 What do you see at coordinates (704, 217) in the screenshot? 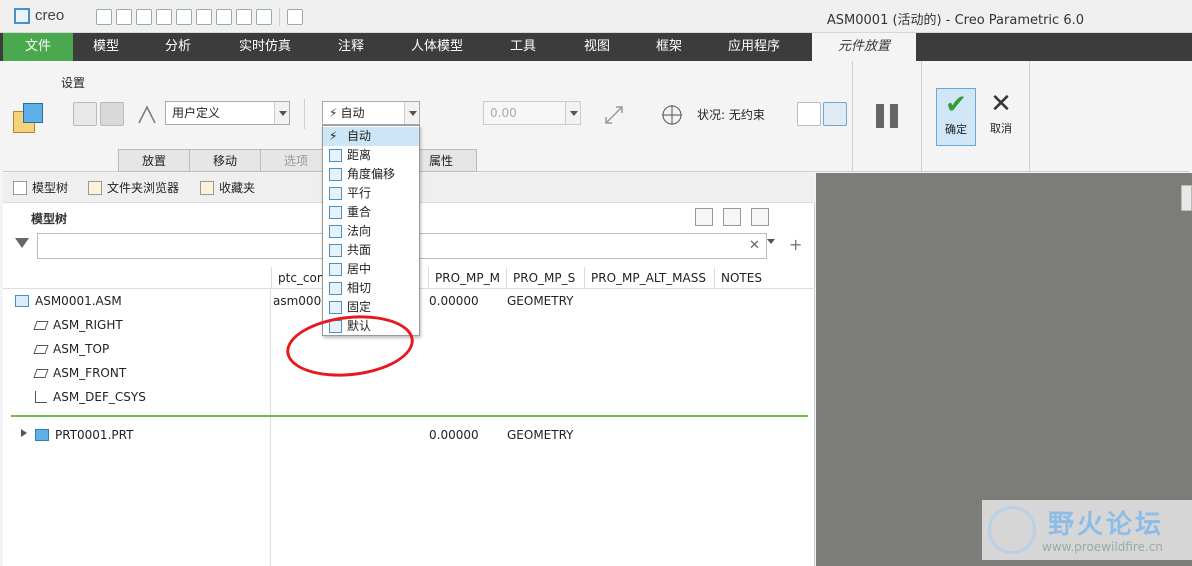
I see `settings-icon` at bounding box center [704, 217].